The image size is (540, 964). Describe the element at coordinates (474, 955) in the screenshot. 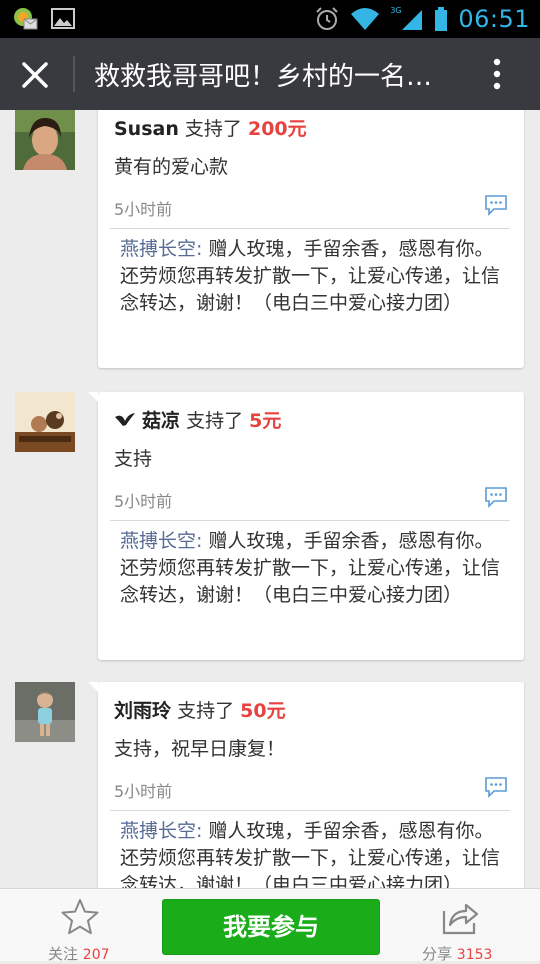

I see `share-count: 3153` at that location.